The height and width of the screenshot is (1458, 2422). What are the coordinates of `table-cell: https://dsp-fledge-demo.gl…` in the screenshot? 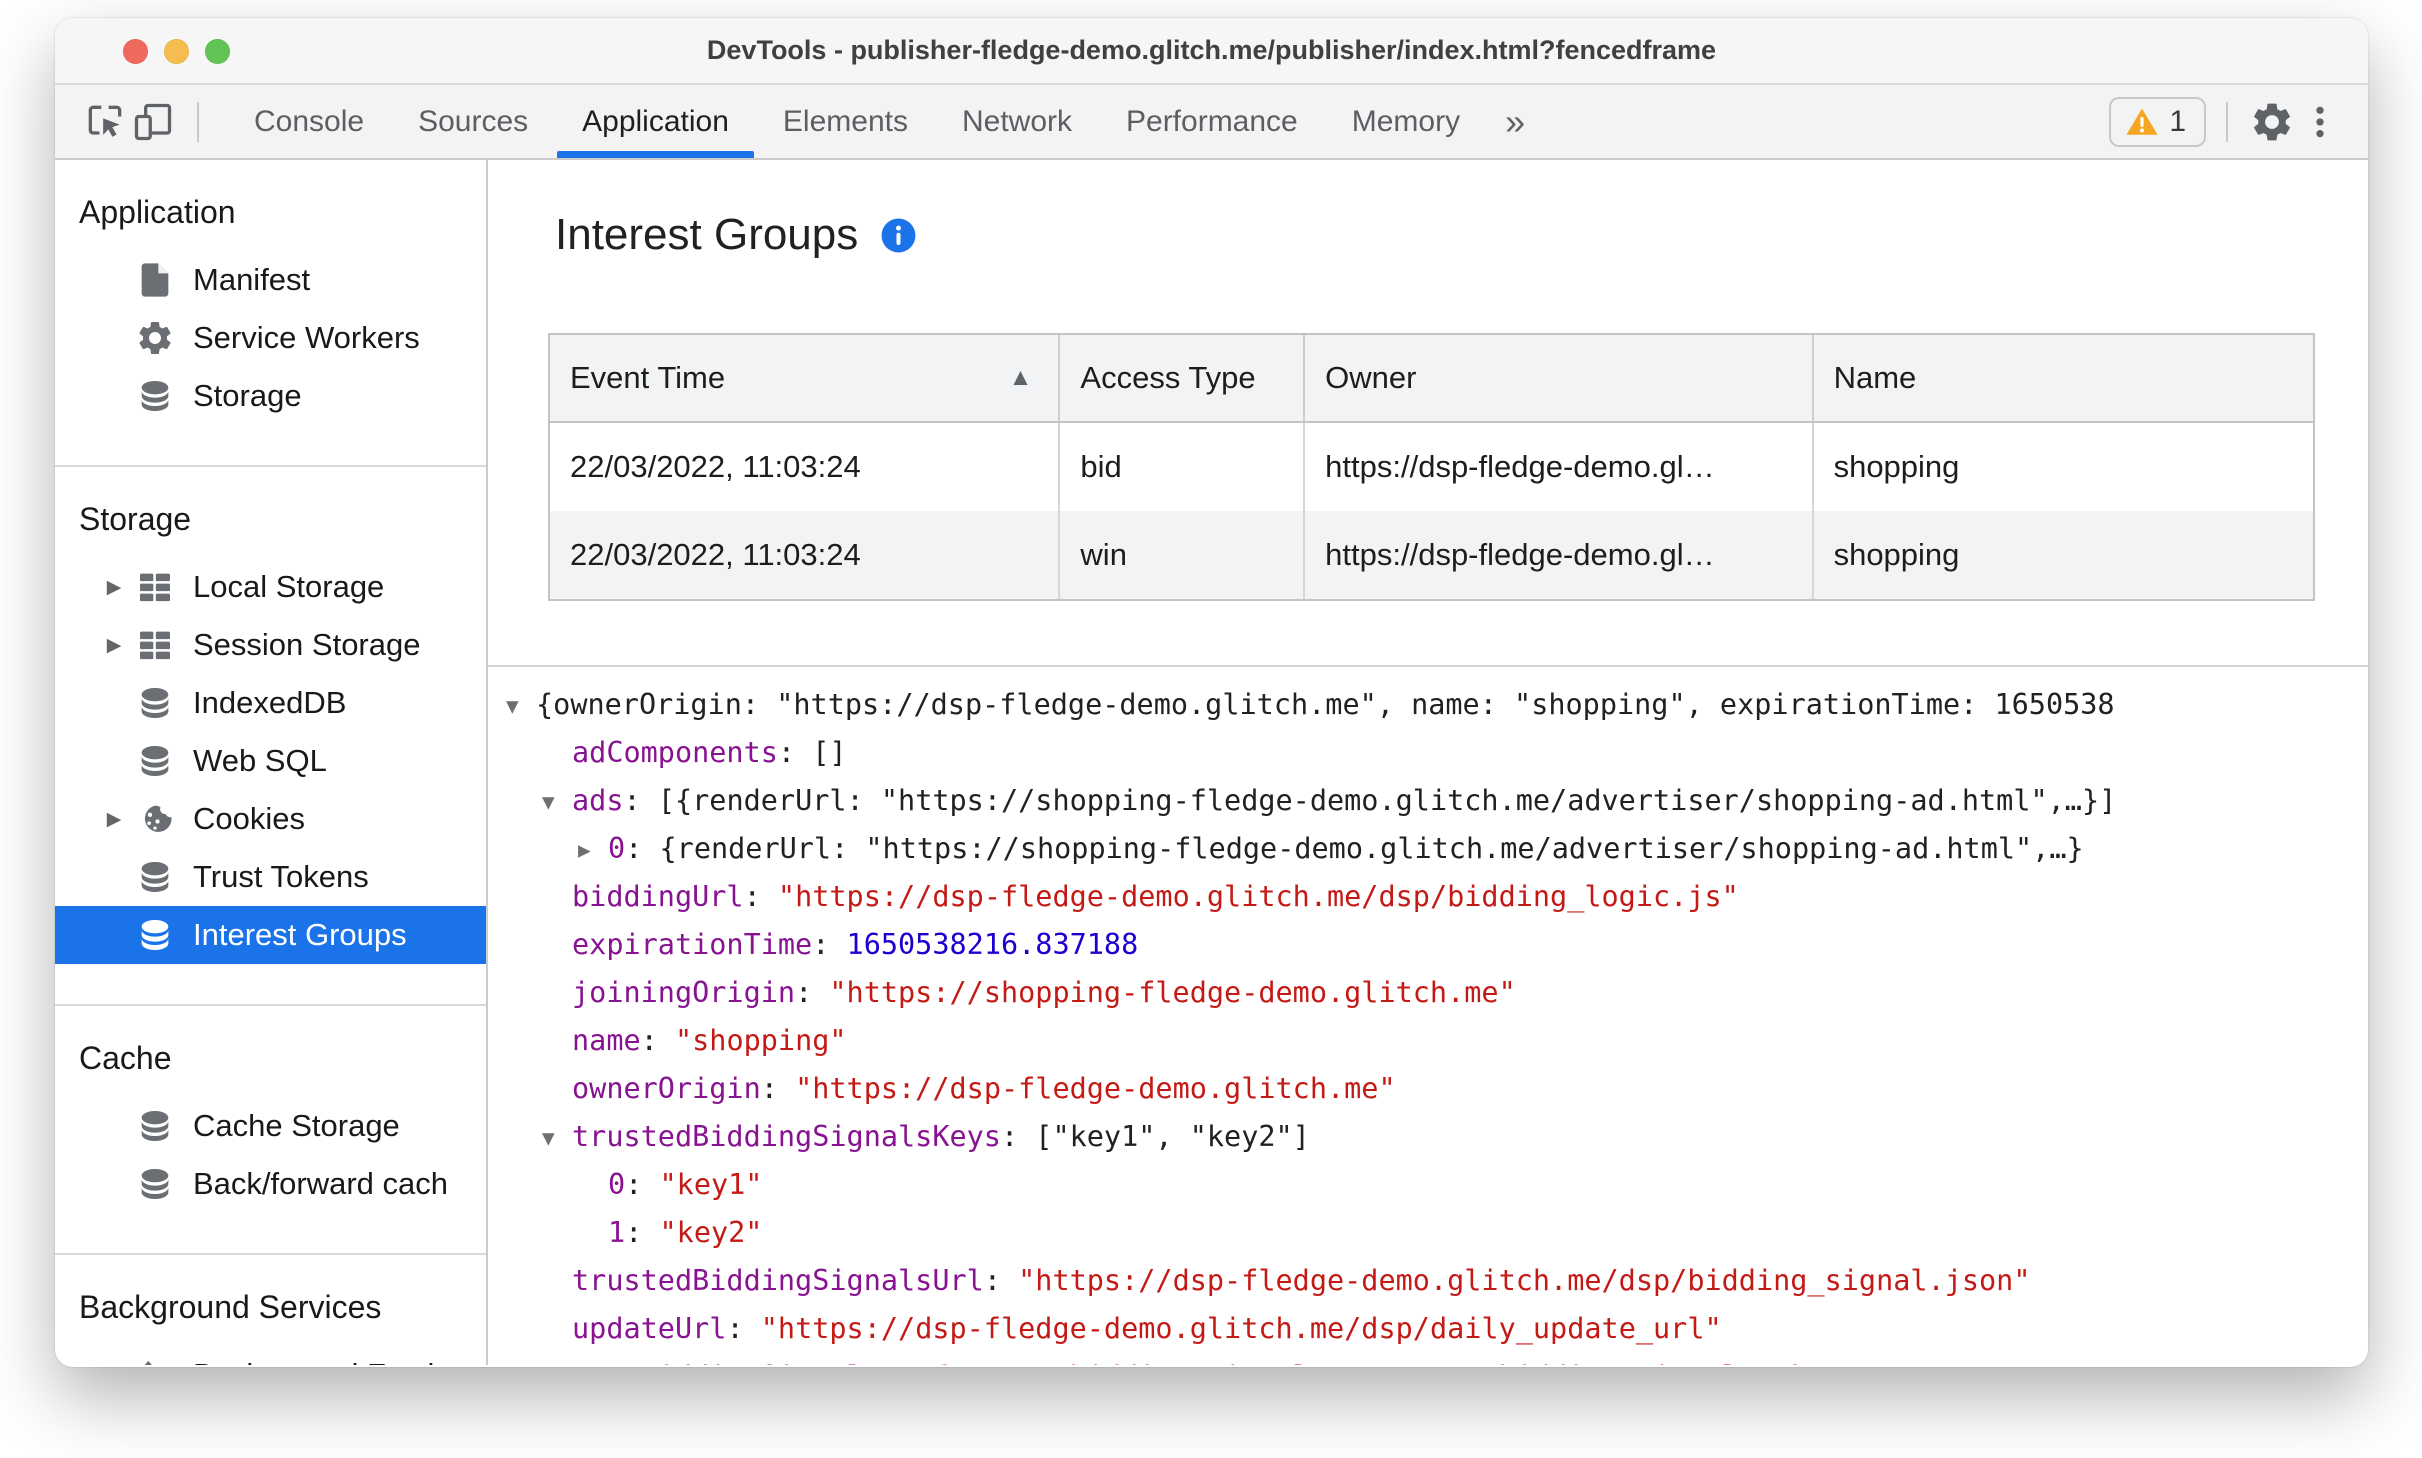 It's located at (1559, 467).